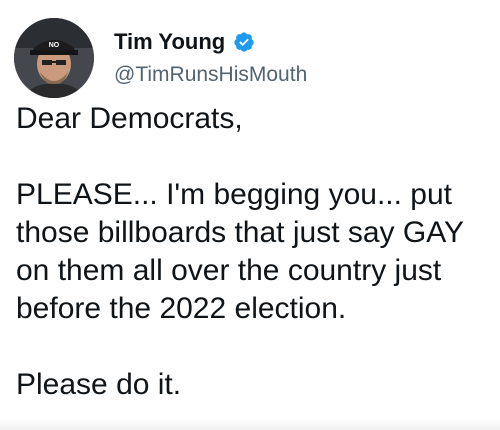 Image resolution: width=500 pixels, height=430 pixels. I want to click on bottom-divider, so click(250, 424).